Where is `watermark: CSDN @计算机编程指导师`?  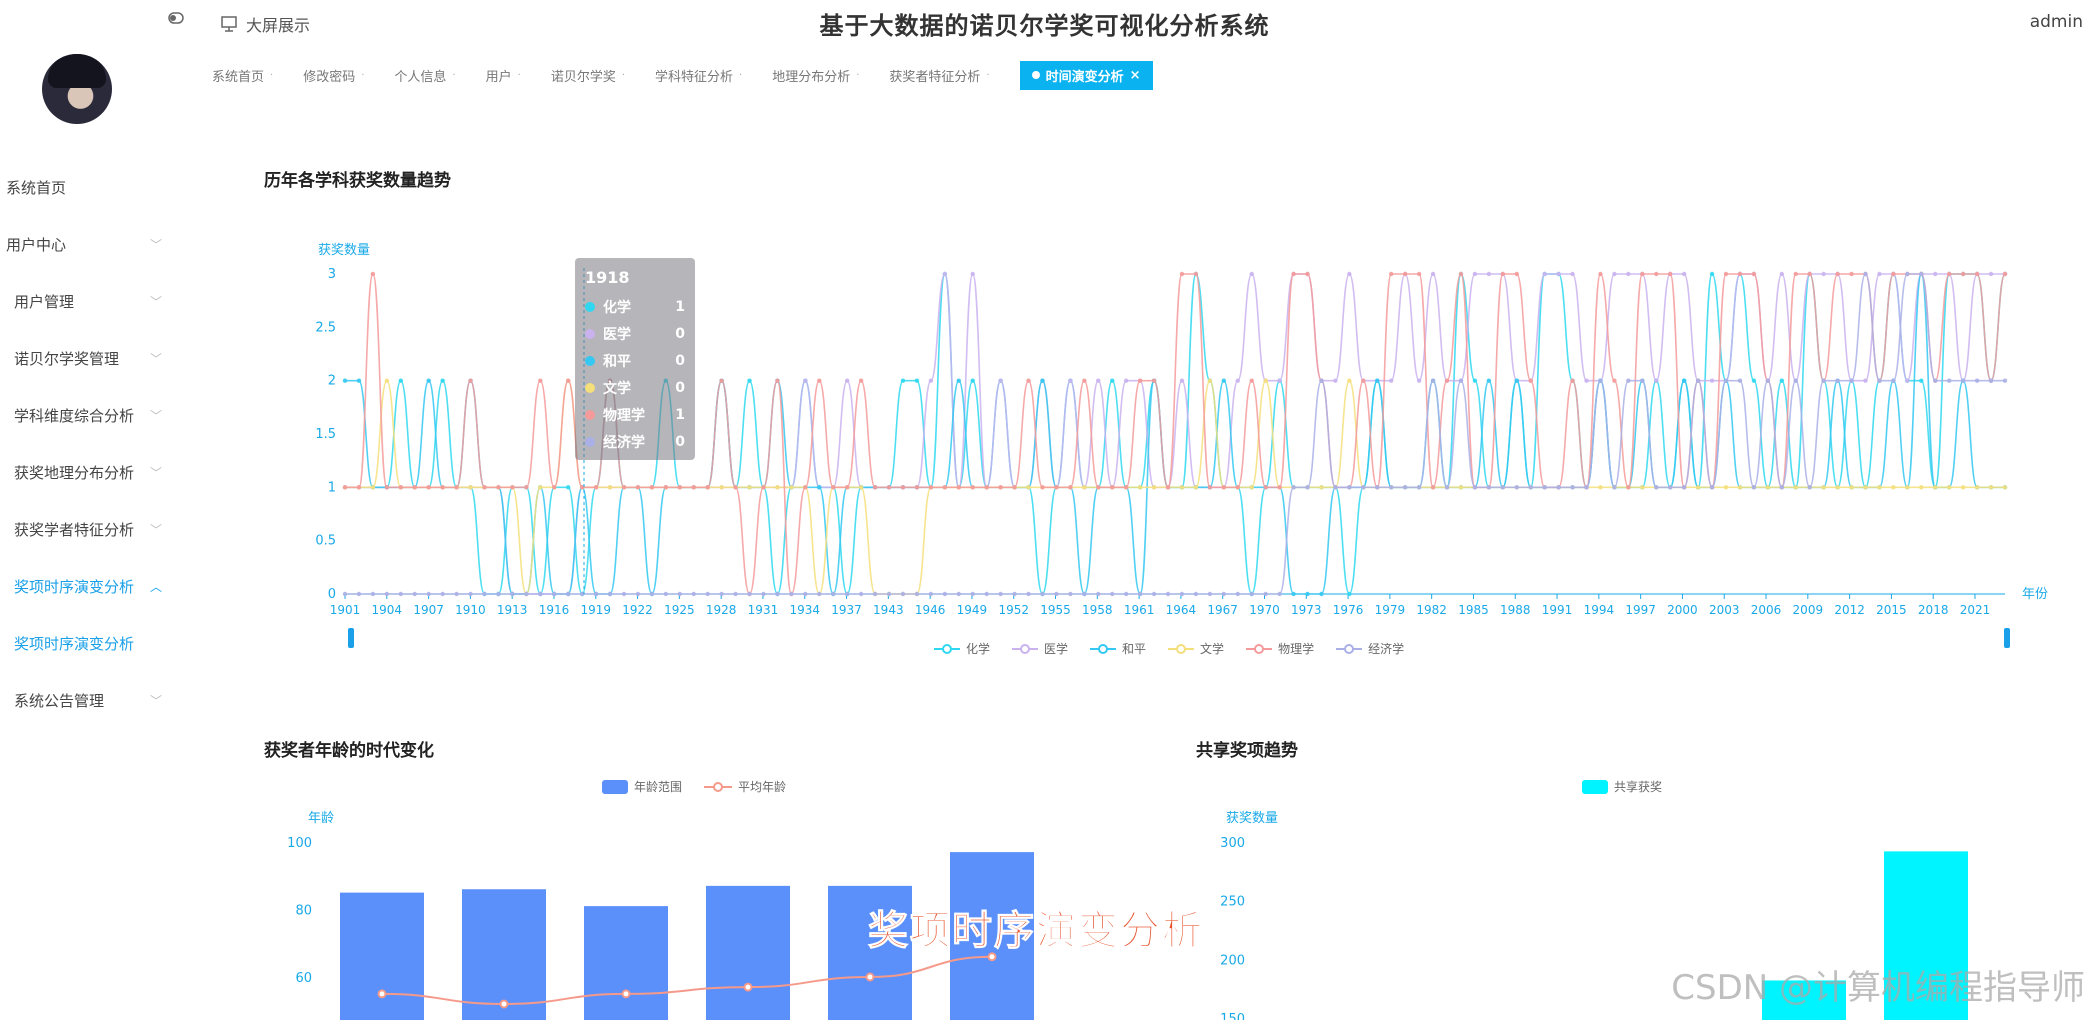 watermark: CSDN @计算机编程指导师 is located at coordinates (1878, 988).